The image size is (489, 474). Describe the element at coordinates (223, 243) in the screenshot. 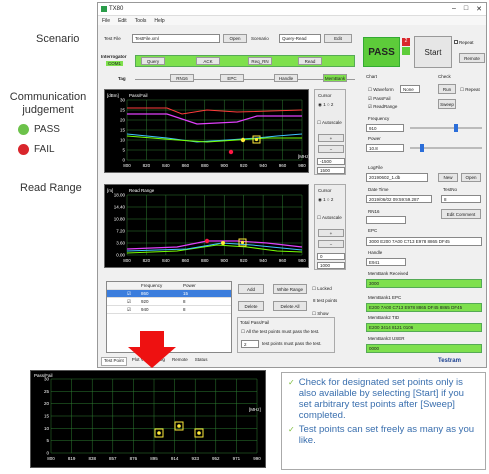

I see `test-point-marker` at that location.